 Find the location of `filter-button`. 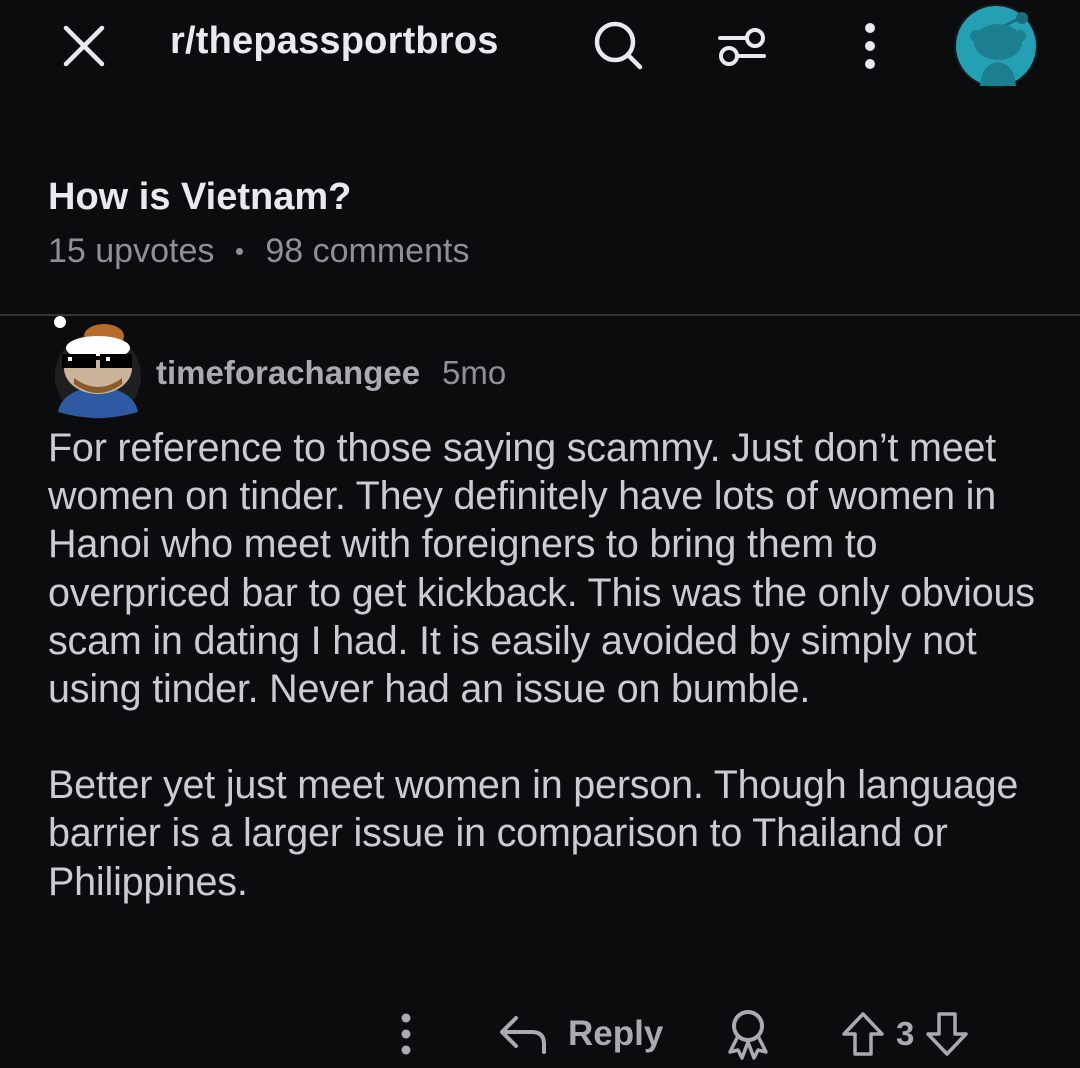

filter-button is located at coordinates (742, 46).